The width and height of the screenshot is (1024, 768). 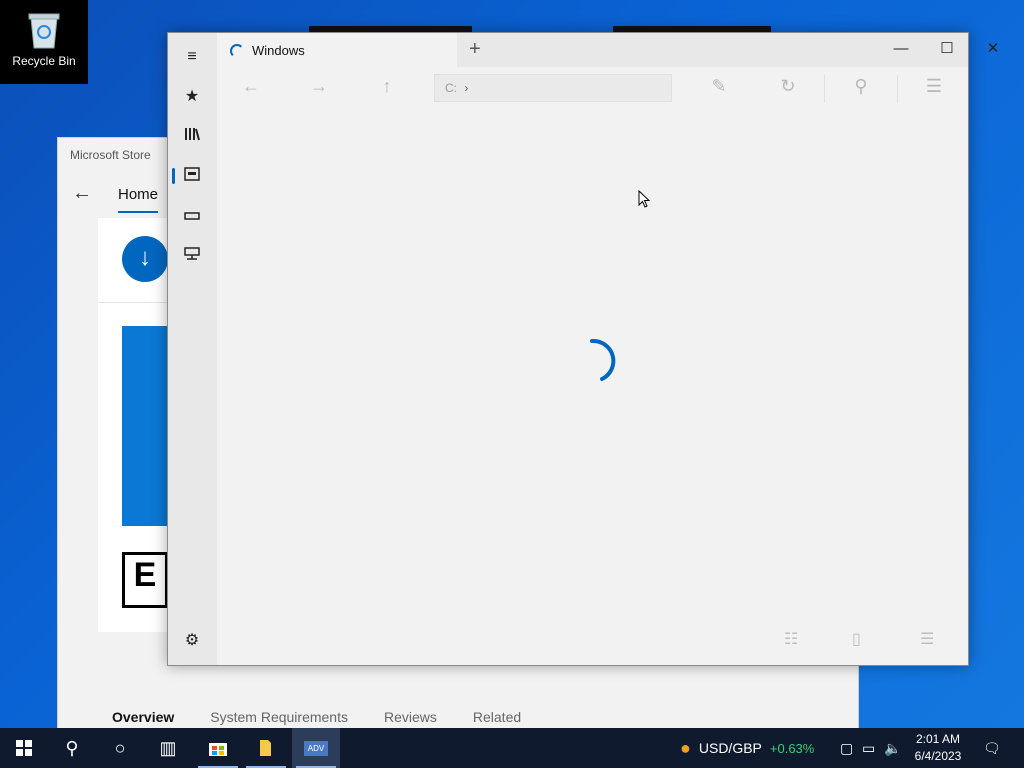 I want to click on windows-logo-icon, so click(x=24, y=748).